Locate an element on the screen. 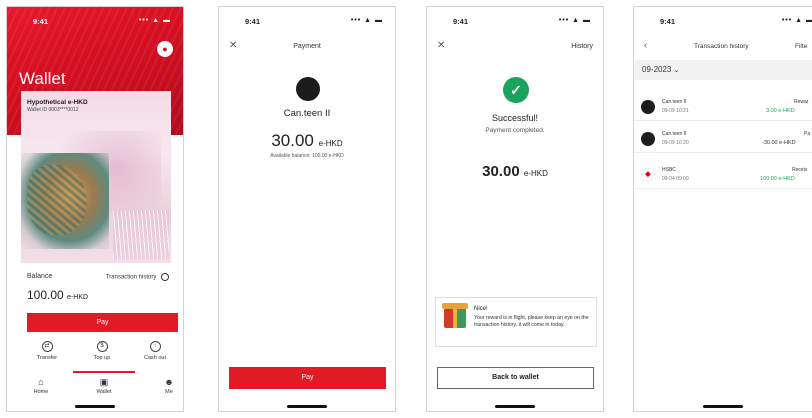  transfer-button: ⇄ Transfer is located at coordinates (47, 351).